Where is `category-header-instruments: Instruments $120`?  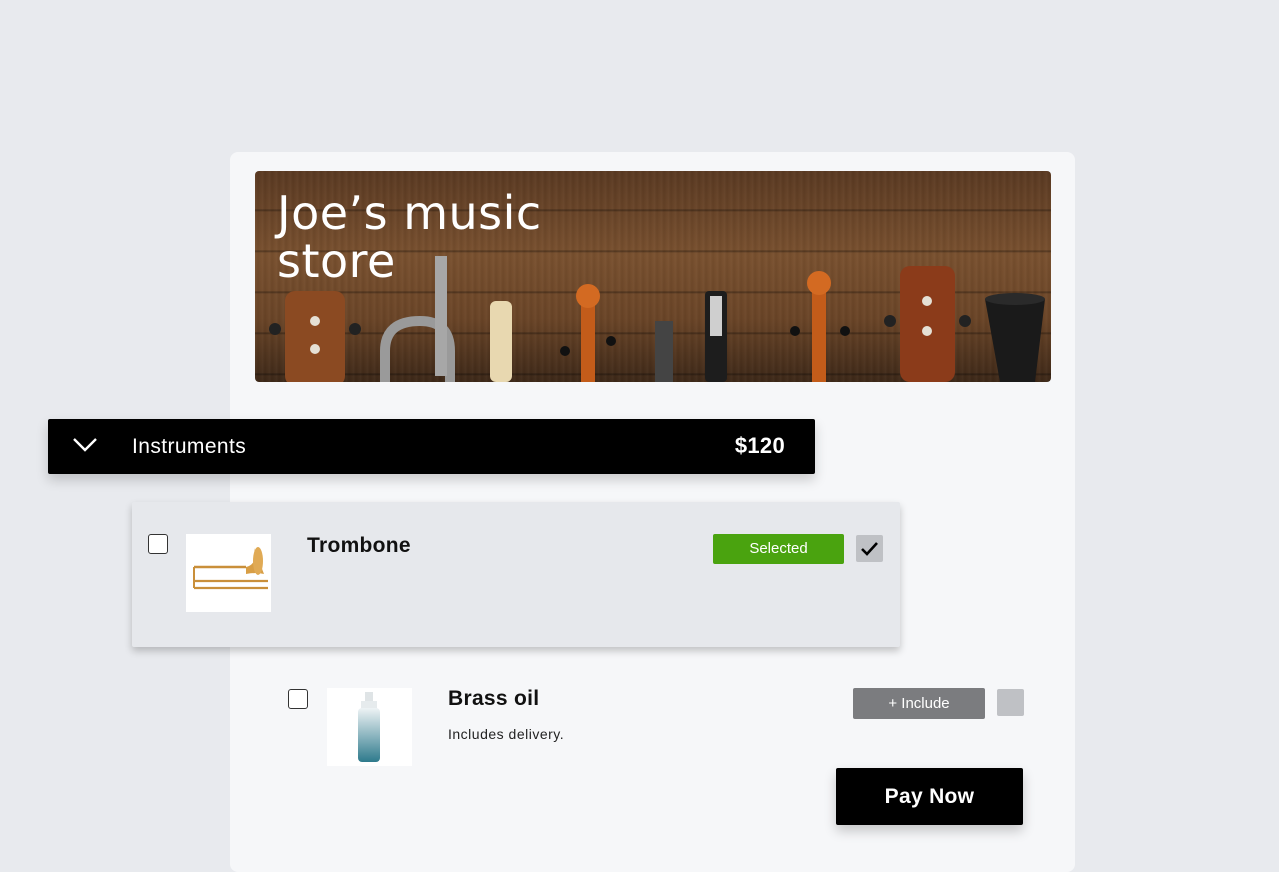 category-header-instruments: Instruments $120 is located at coordinates (431, 446).